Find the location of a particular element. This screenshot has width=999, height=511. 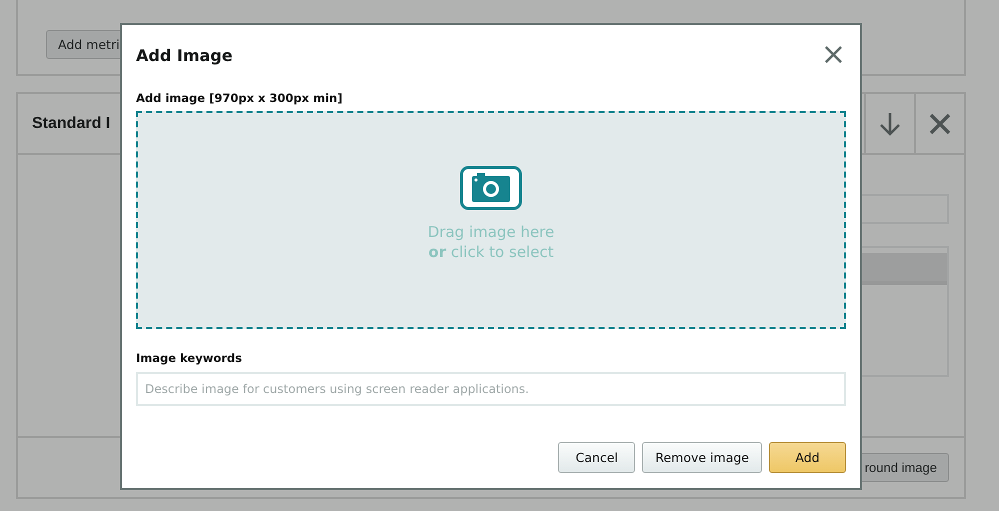

drop-instructions: Drag image here or click to select is located at coordinates (491, 242).